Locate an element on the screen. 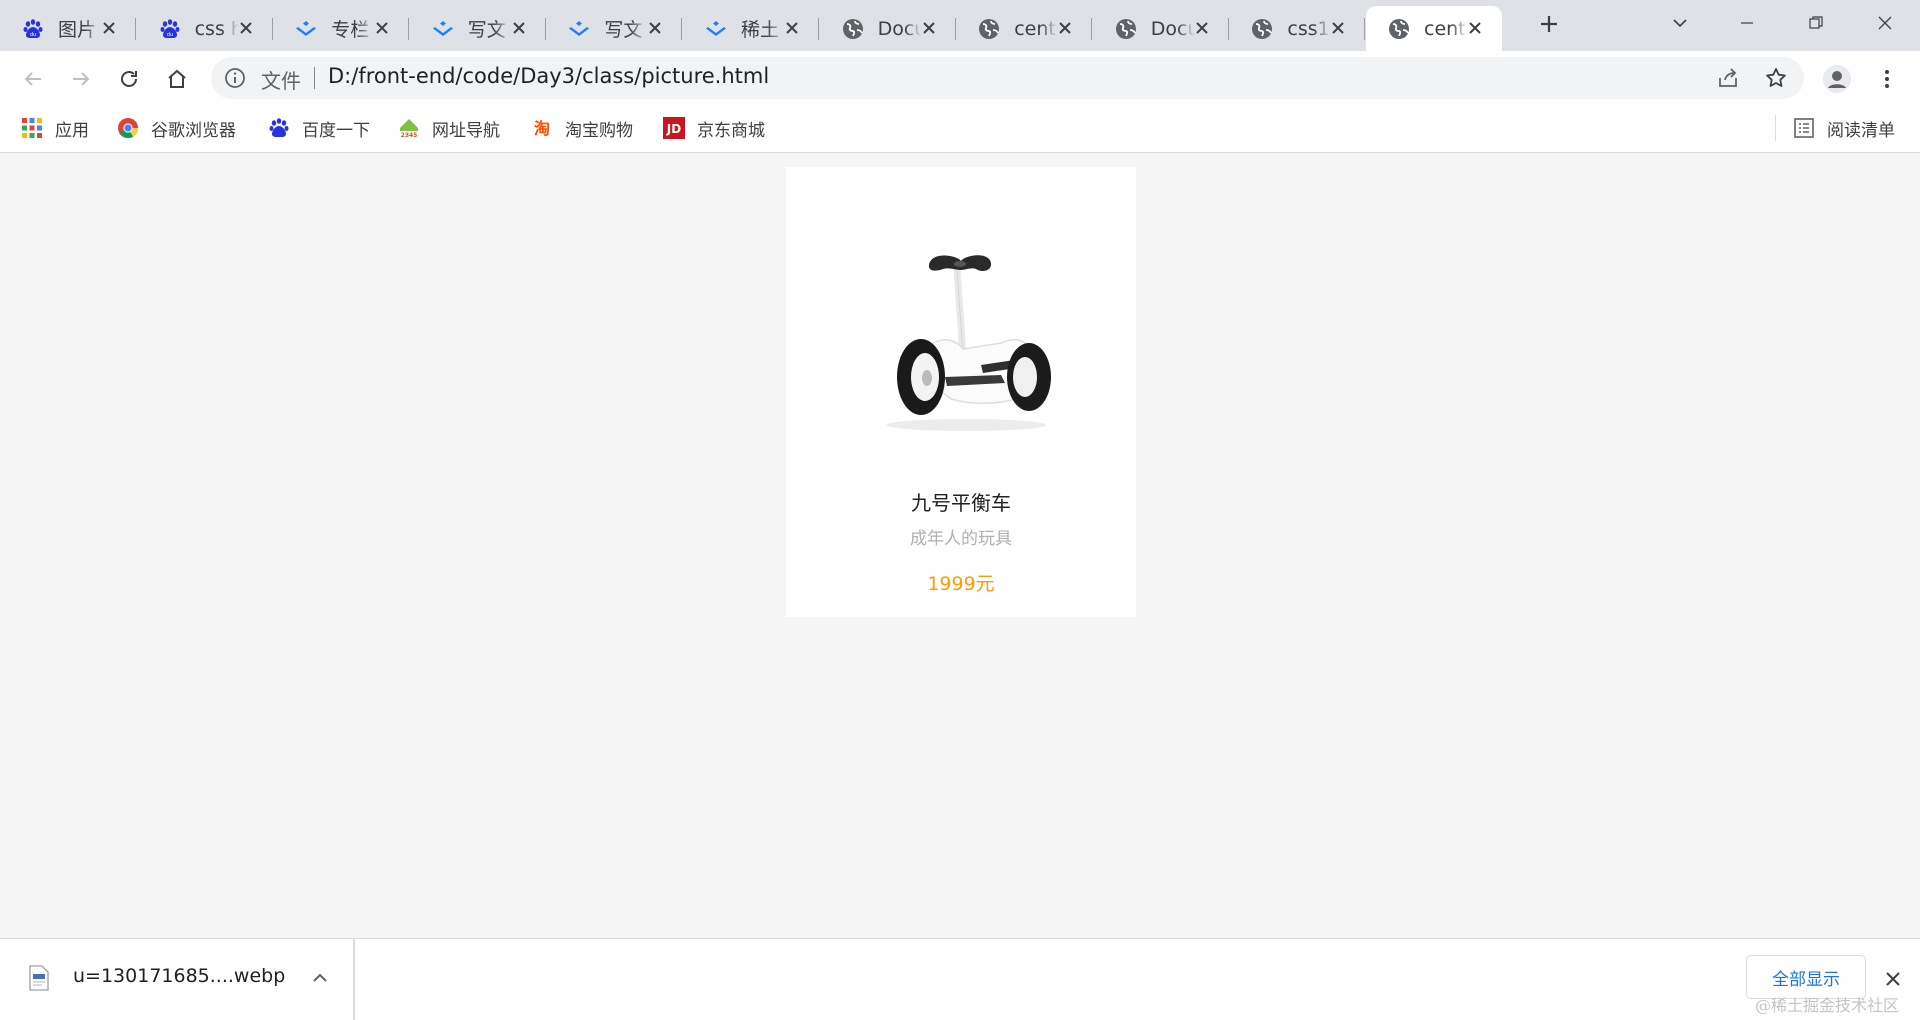 The height and width of the screenshot is (1020, 1920). bookmark-jd: JD 京东商城 is located at coordinates (713, 128).